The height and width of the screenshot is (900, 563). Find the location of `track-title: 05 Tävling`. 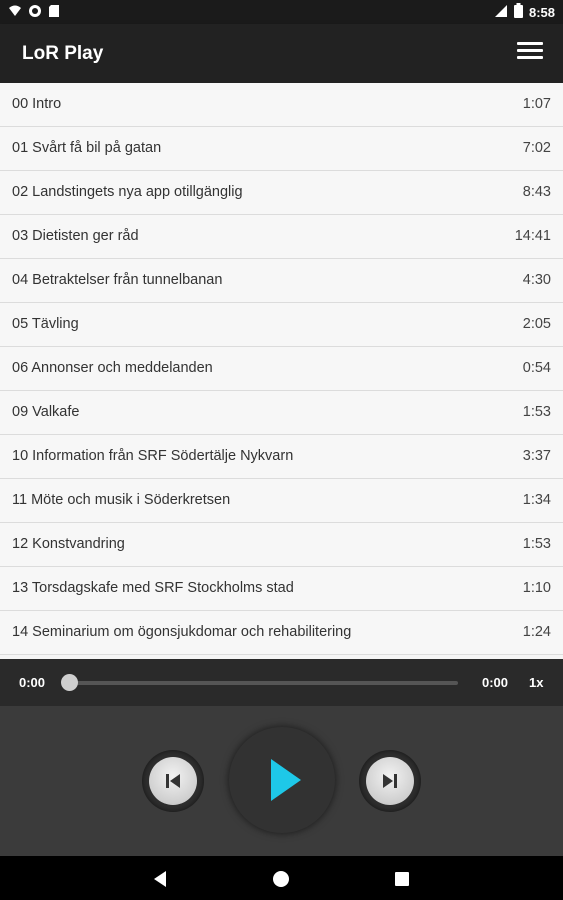

track-title: 05 Tävling is located at coordinates (45, 324).